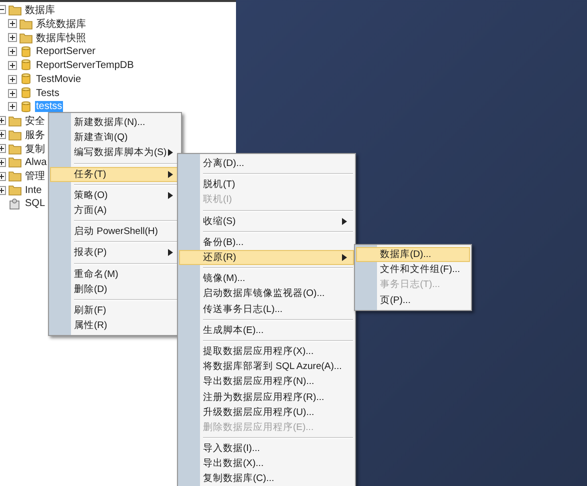  What do you see at coordinates (61, 37) in the screenshot?
I see `tree-item: 数据库快照` at bounding box center [61, 37].